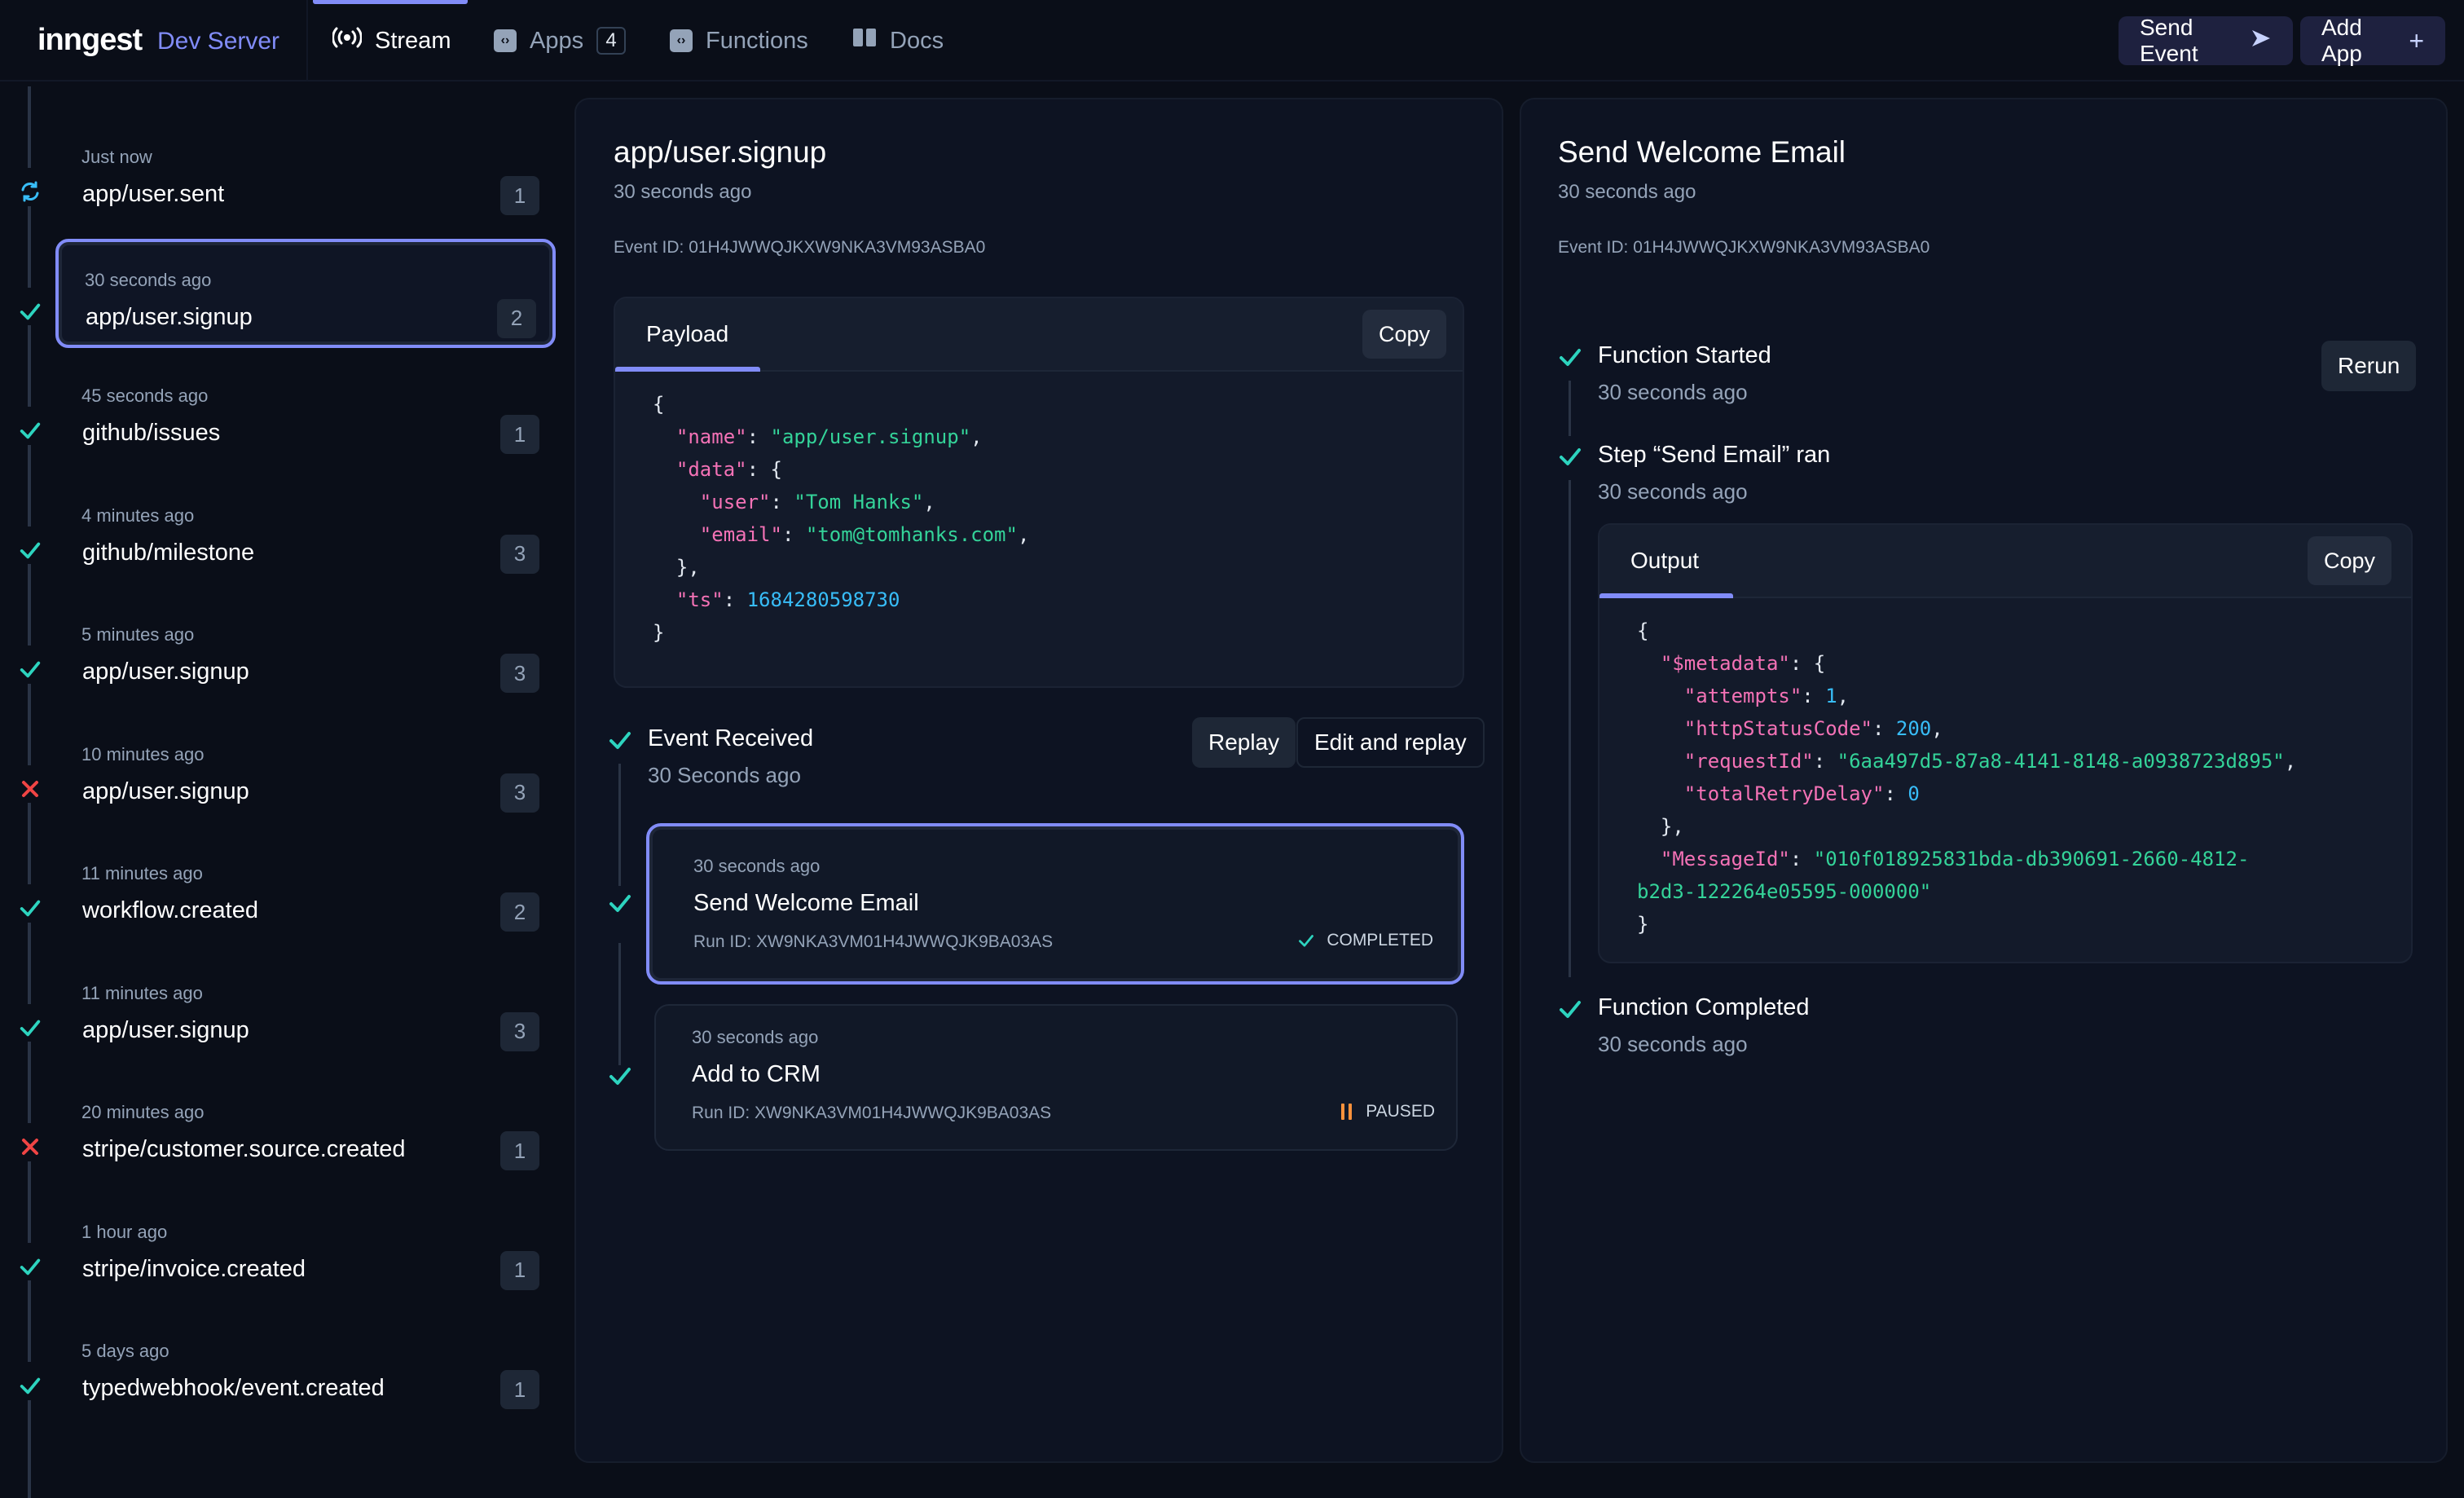 Image resolution: width=2464 pixels, height=1498 pixels. What do you see at coordinates (391, 41) in the screenshot?
I see `nav-tab-stream: Stream` at bounding box center [391, 41].